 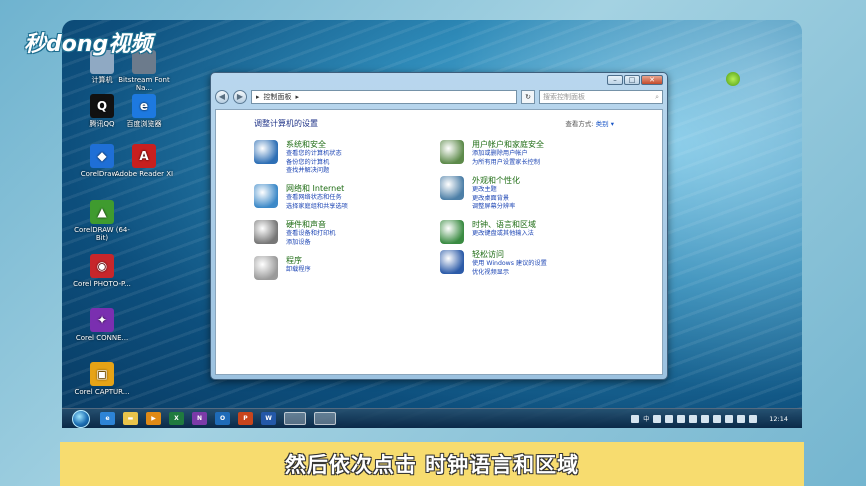 What do you see at coordinates (199, 418) in the screenshot?
I see `taskbar-app-icon: N` at bounding box center [199, 418].